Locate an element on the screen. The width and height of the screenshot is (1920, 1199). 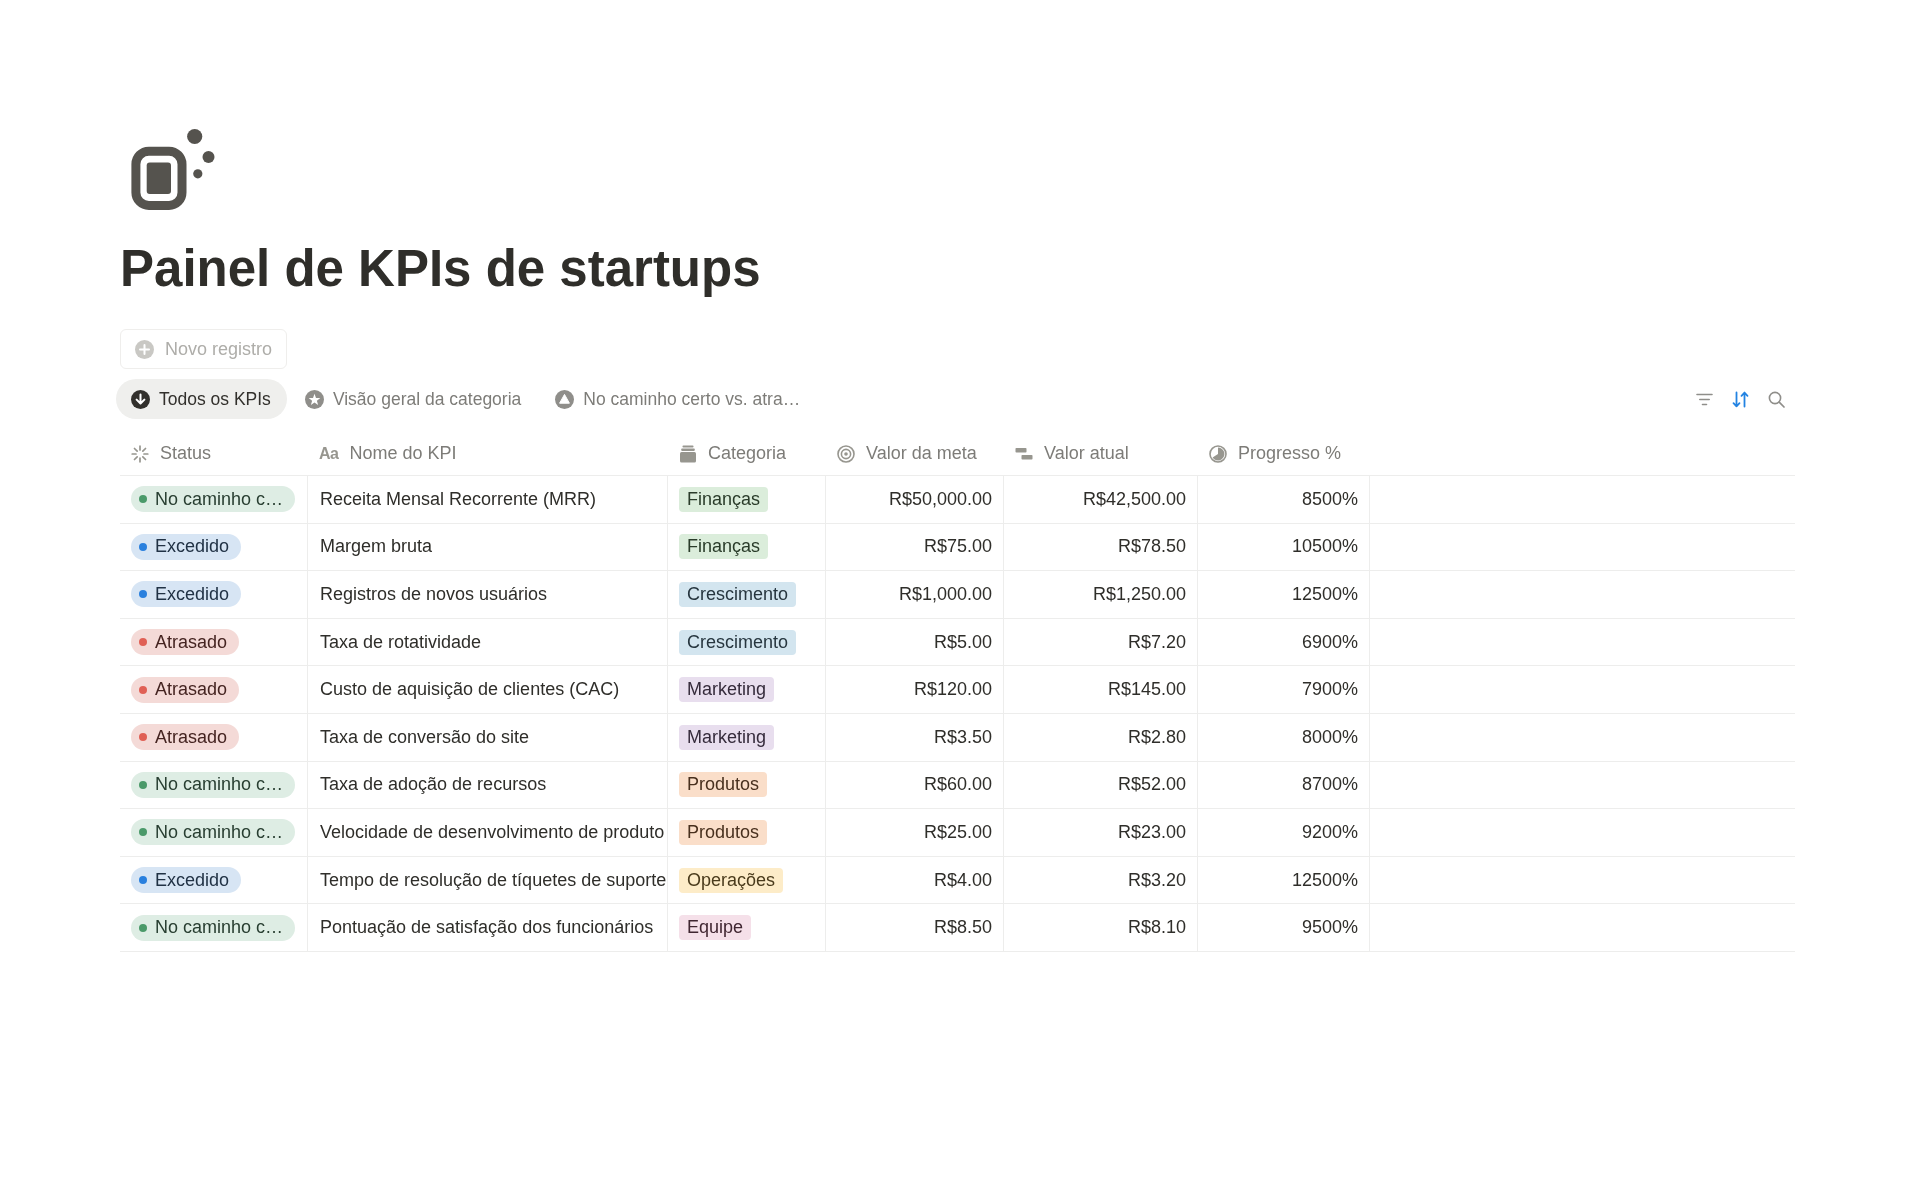
arrow-down-circle-icon is located at coordinates (140, 399).